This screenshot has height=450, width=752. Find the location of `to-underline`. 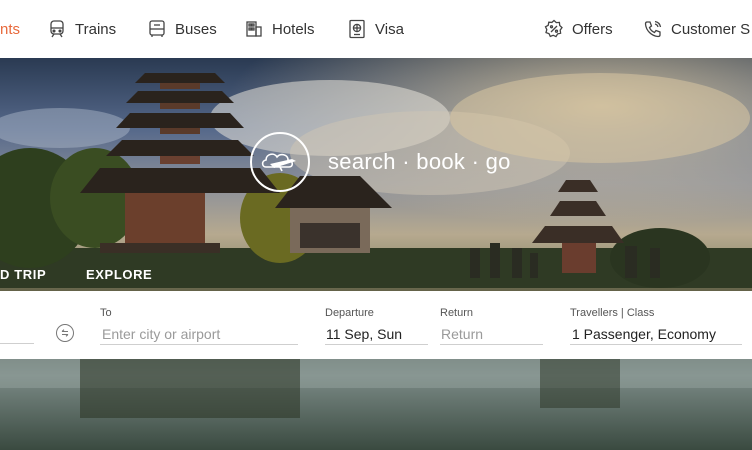

to-underline is located at coordinates (199, 344).